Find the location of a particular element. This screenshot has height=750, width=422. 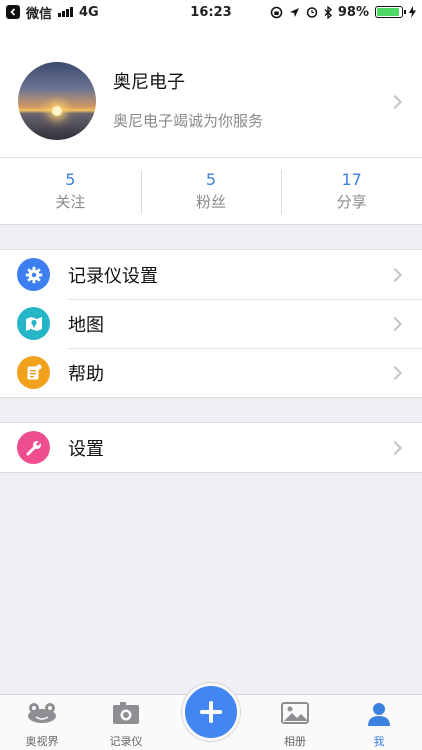

stat-following: 5 关注 is located at coordinates (70, 191).